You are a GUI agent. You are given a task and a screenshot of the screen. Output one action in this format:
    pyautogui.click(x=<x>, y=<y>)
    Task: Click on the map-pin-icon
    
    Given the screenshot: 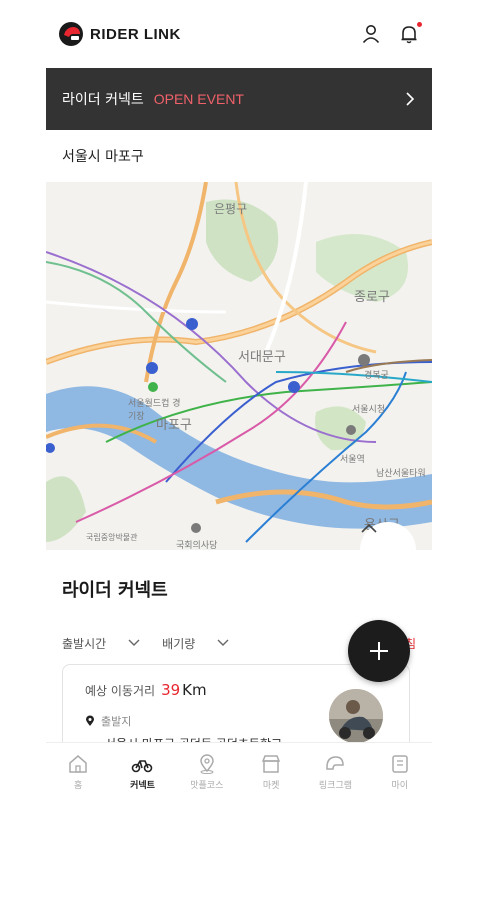 What is the action you would take?
    pyautogui.click(x=207, y=763)
    